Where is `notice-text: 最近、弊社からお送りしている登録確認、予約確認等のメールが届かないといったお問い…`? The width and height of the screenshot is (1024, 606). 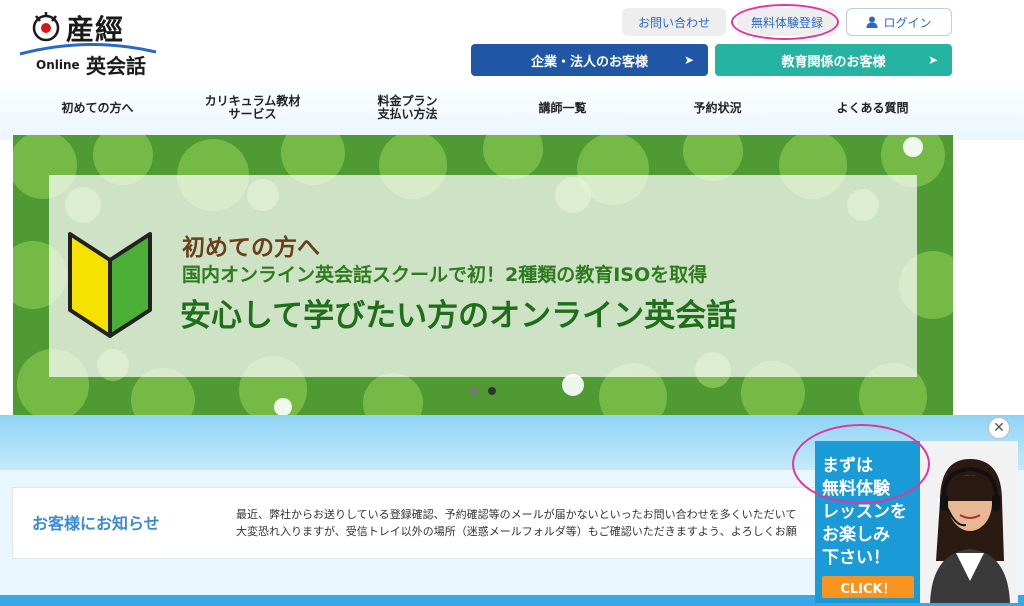 notice-text: 最近、弊社からお送りしている登録確認、予約確認等のメールが届かないといったお問い… is located at coordinates (525, 523).